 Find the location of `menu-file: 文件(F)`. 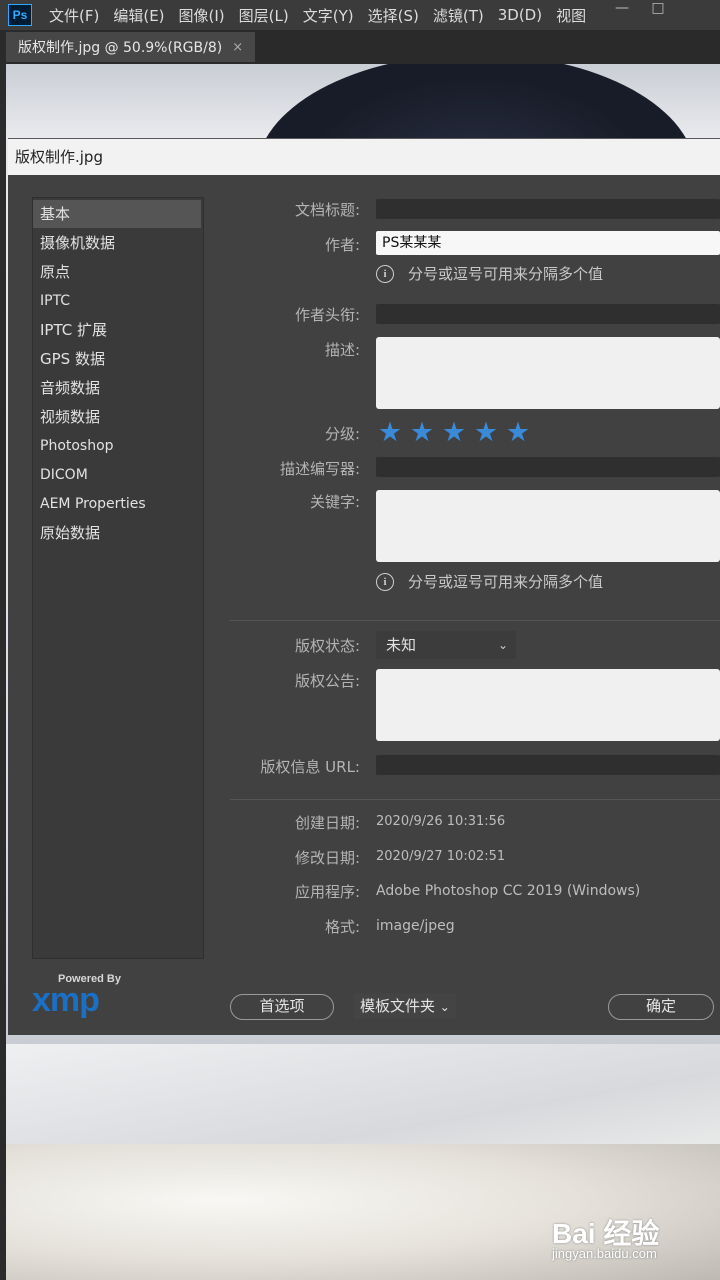

menu-file: 文件(F) is located at coordinates (74, 15).